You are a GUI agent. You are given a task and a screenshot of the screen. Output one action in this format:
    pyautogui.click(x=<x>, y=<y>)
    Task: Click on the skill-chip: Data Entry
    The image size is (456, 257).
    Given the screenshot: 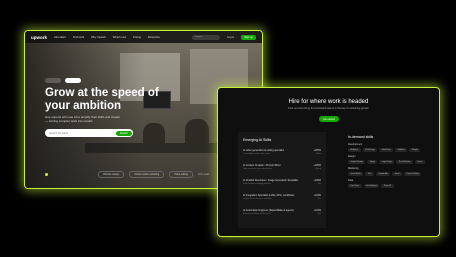 What is the action you would take?
    pyautogui.click(x=355, y=186)
    